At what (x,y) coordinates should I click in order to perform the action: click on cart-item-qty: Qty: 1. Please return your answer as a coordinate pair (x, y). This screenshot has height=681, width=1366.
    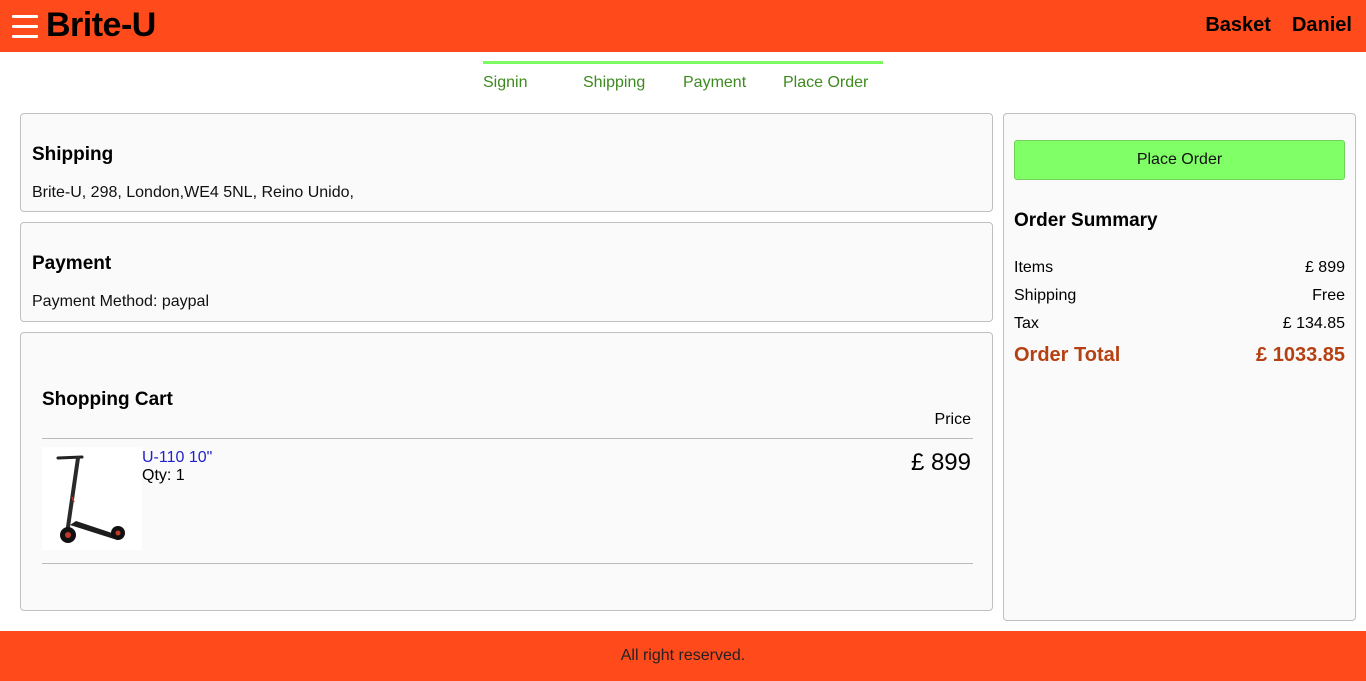
    Looking at the image, I should click on (163, 475).